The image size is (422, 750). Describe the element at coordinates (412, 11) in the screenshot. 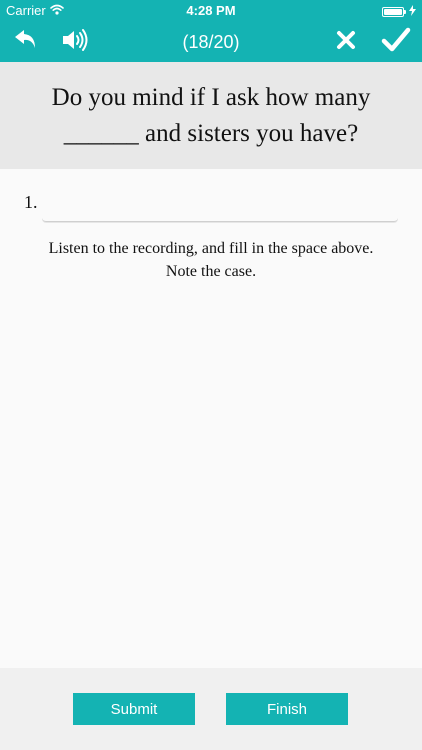

I see `lightning-icon` at that location.